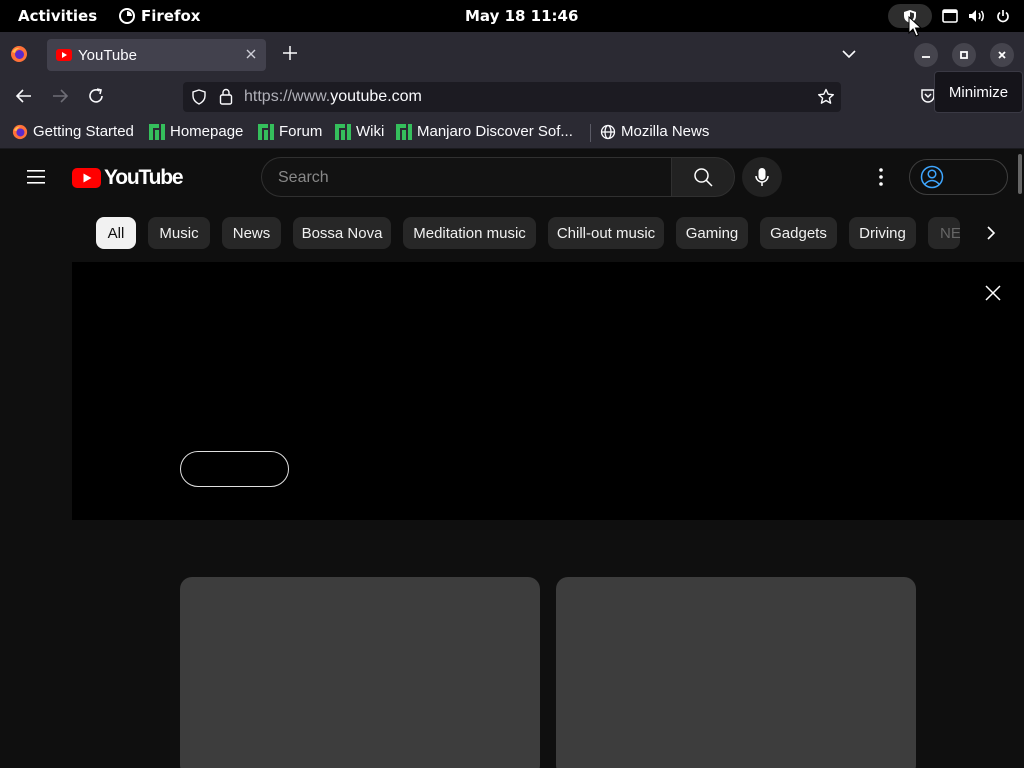 The image size is (1024, 768). Describe the element at coordinates (83, 131) in the screenshot. I see `bookmark-label: Getting Started` at that location.